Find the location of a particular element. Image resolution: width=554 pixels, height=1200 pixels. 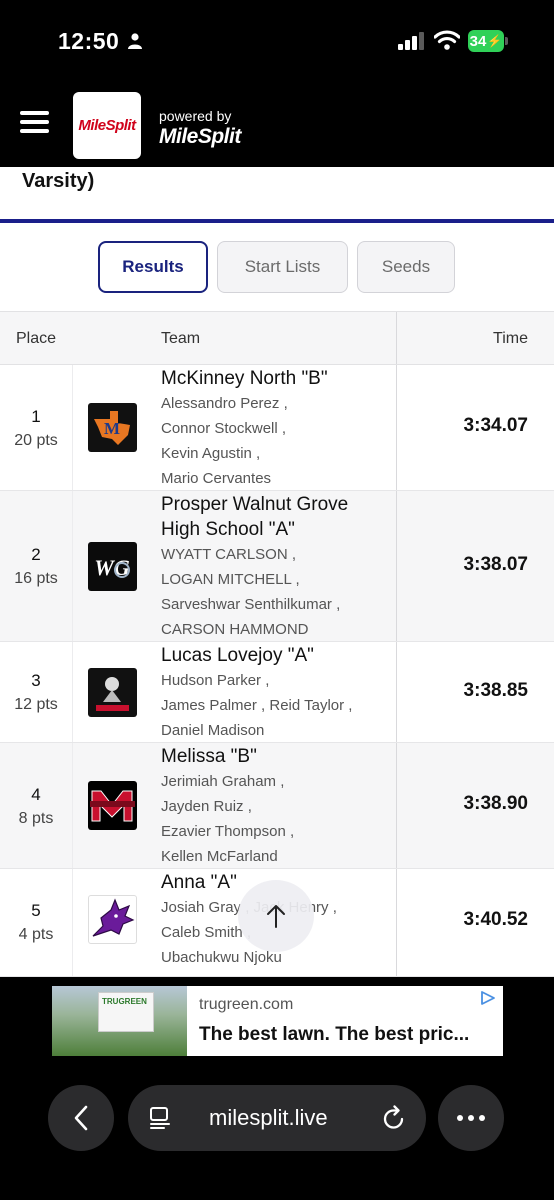

more-options-button is located at coordinates (471, 1118).